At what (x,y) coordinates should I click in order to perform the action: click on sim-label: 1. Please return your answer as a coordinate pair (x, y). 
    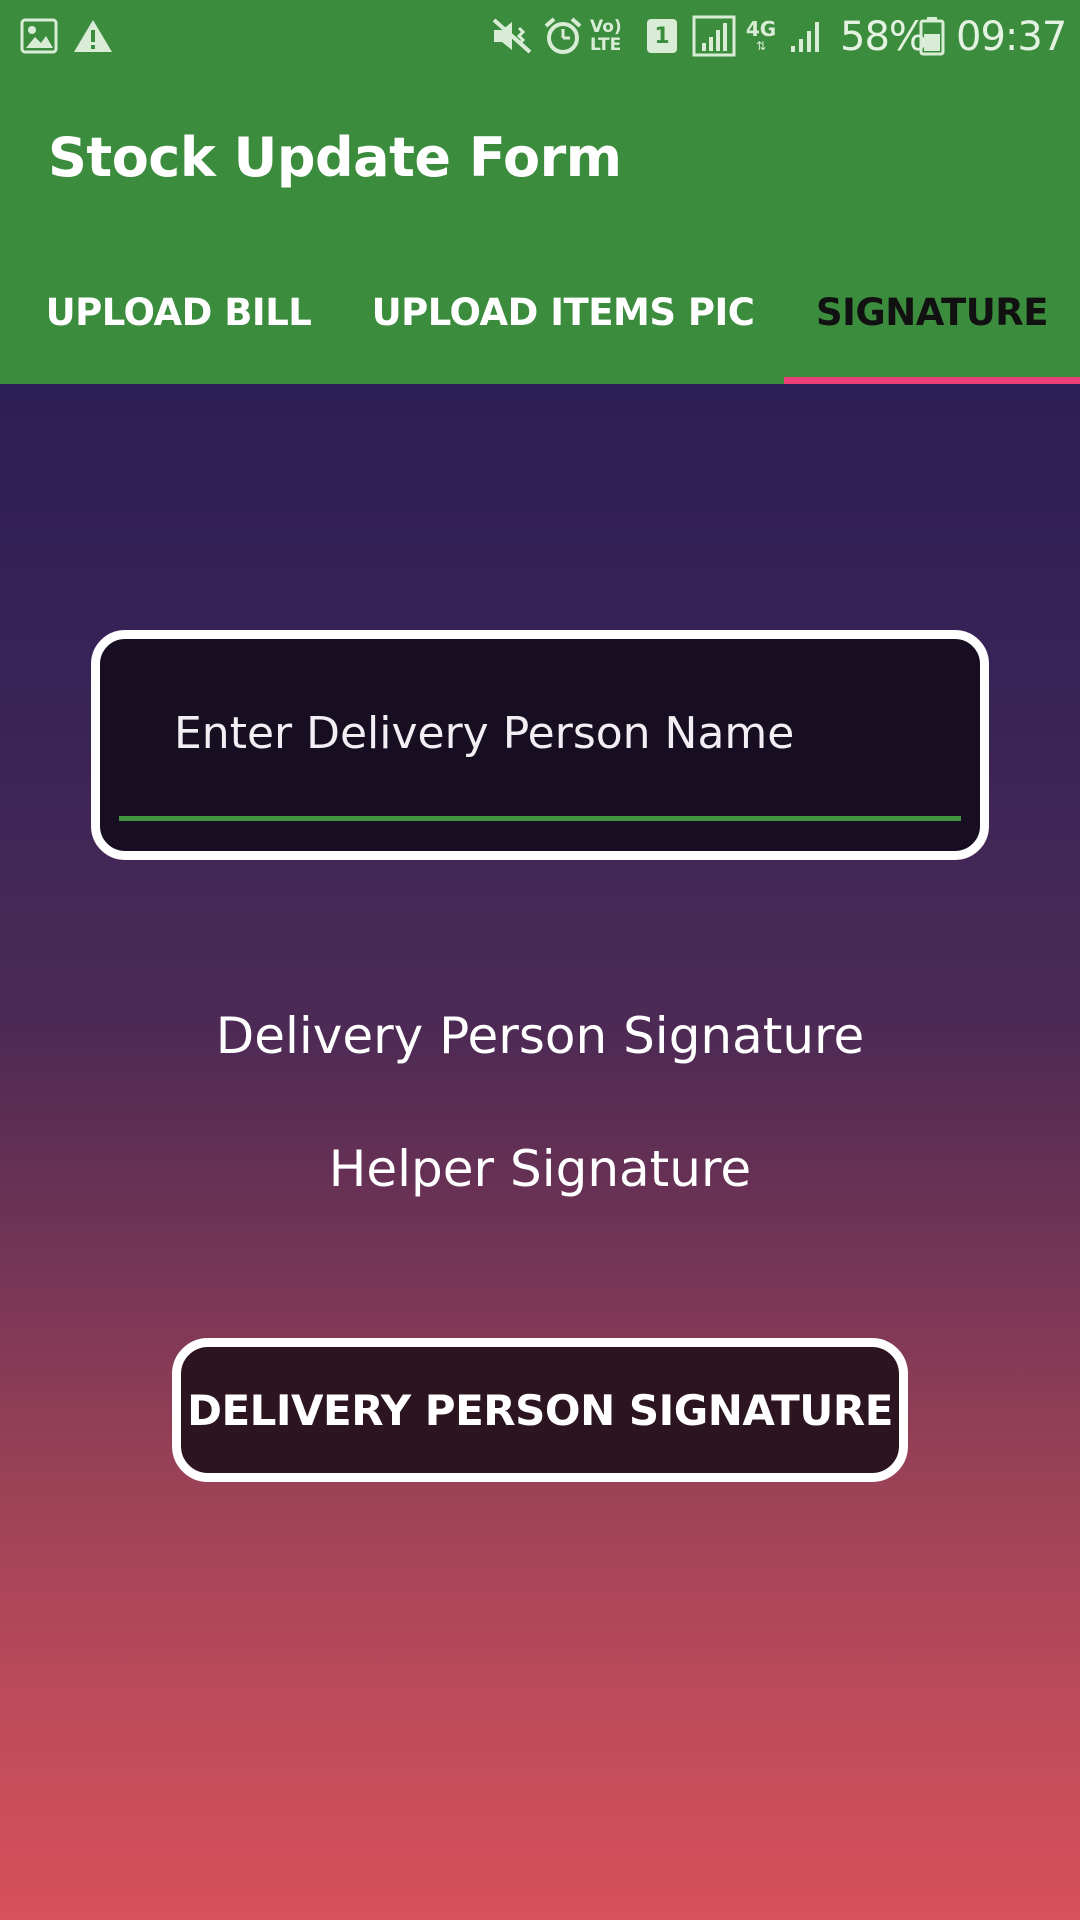
    Looking at the image, I should click on (662, 36).